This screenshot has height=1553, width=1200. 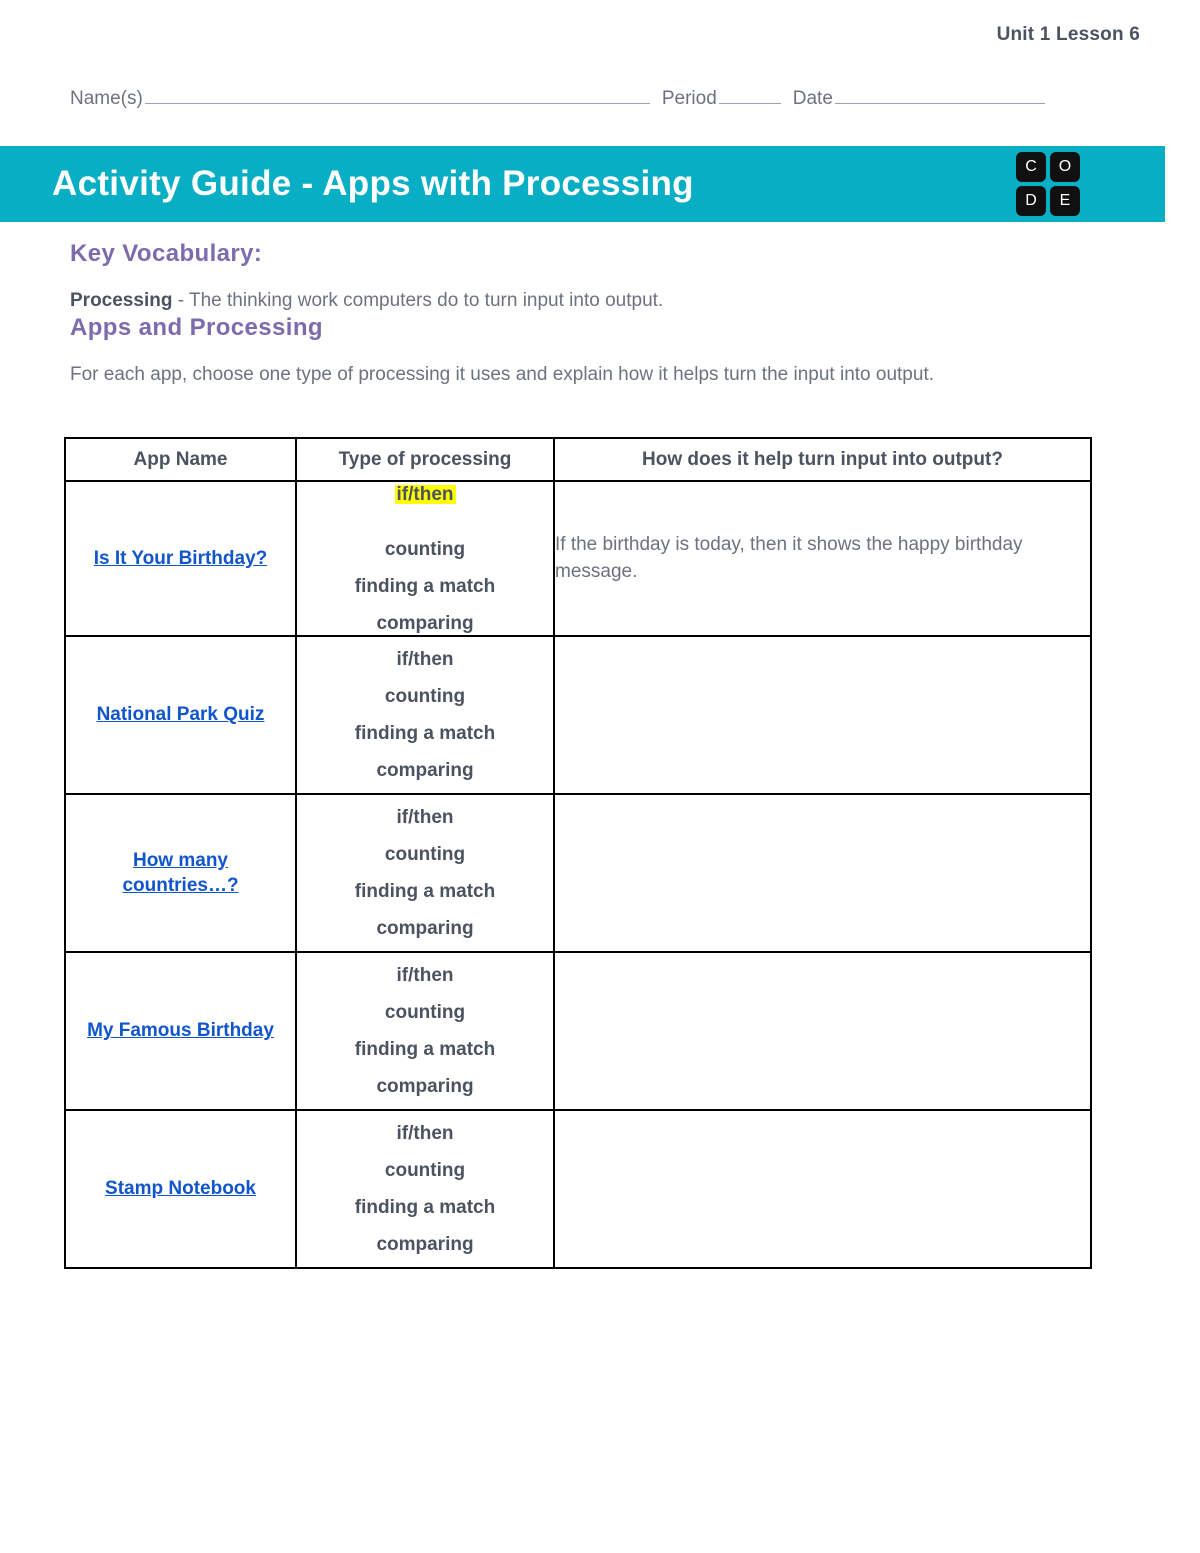 I want to click on app-name-cell: How many countries…?, so click(x=180, y=873).